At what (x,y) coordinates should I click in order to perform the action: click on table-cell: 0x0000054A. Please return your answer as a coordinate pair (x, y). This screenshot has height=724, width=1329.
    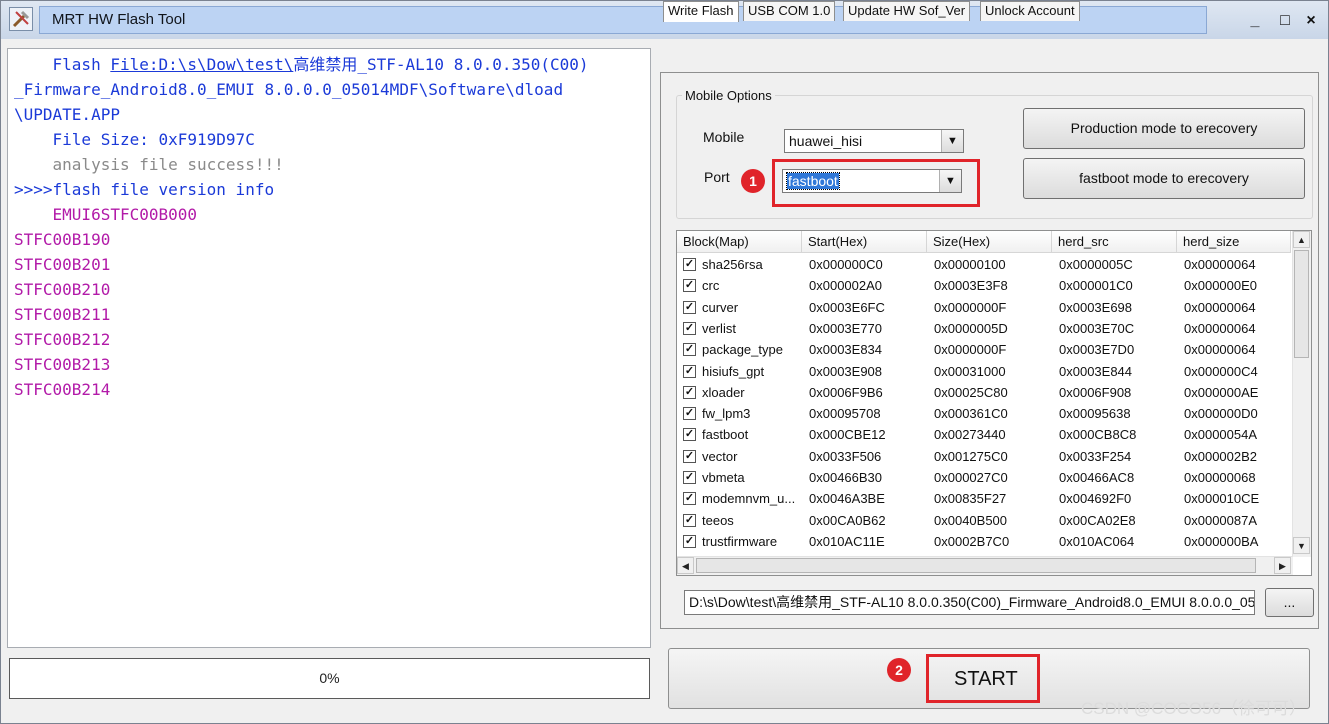
    Looking at the image, I should click on (1221, 435).